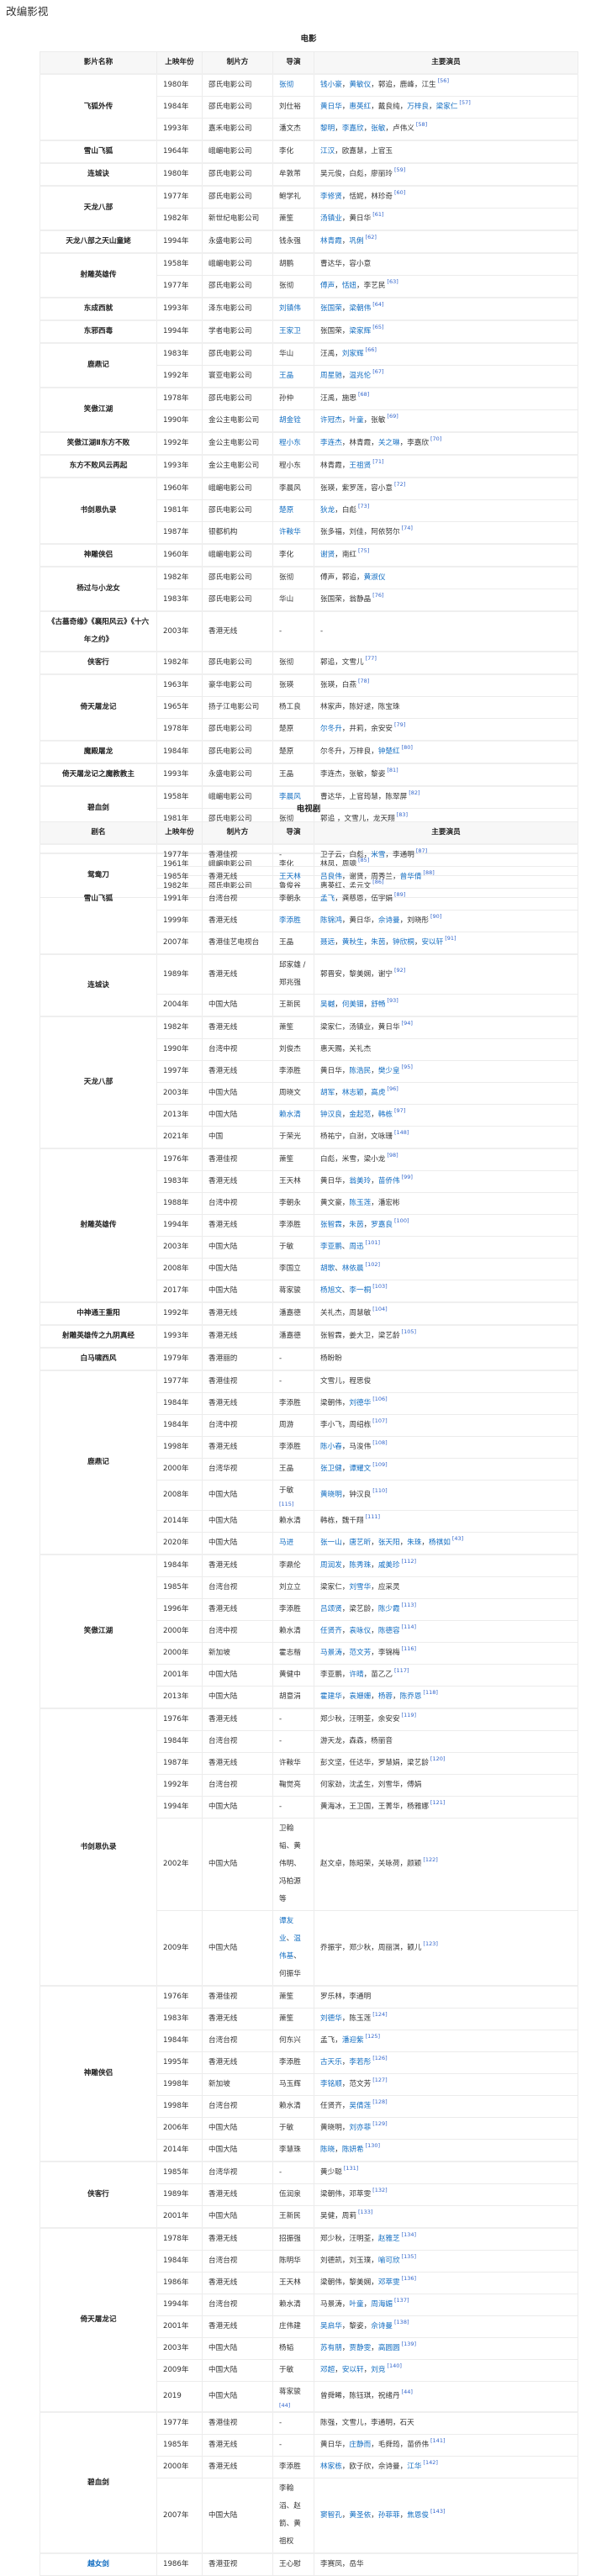 This screenshot has height=2576, width=591. What do you see at coordinates (411, 1697) in the screenshot?
I see `person-link: 陈乔恩` at bounding box center [411, 1697].